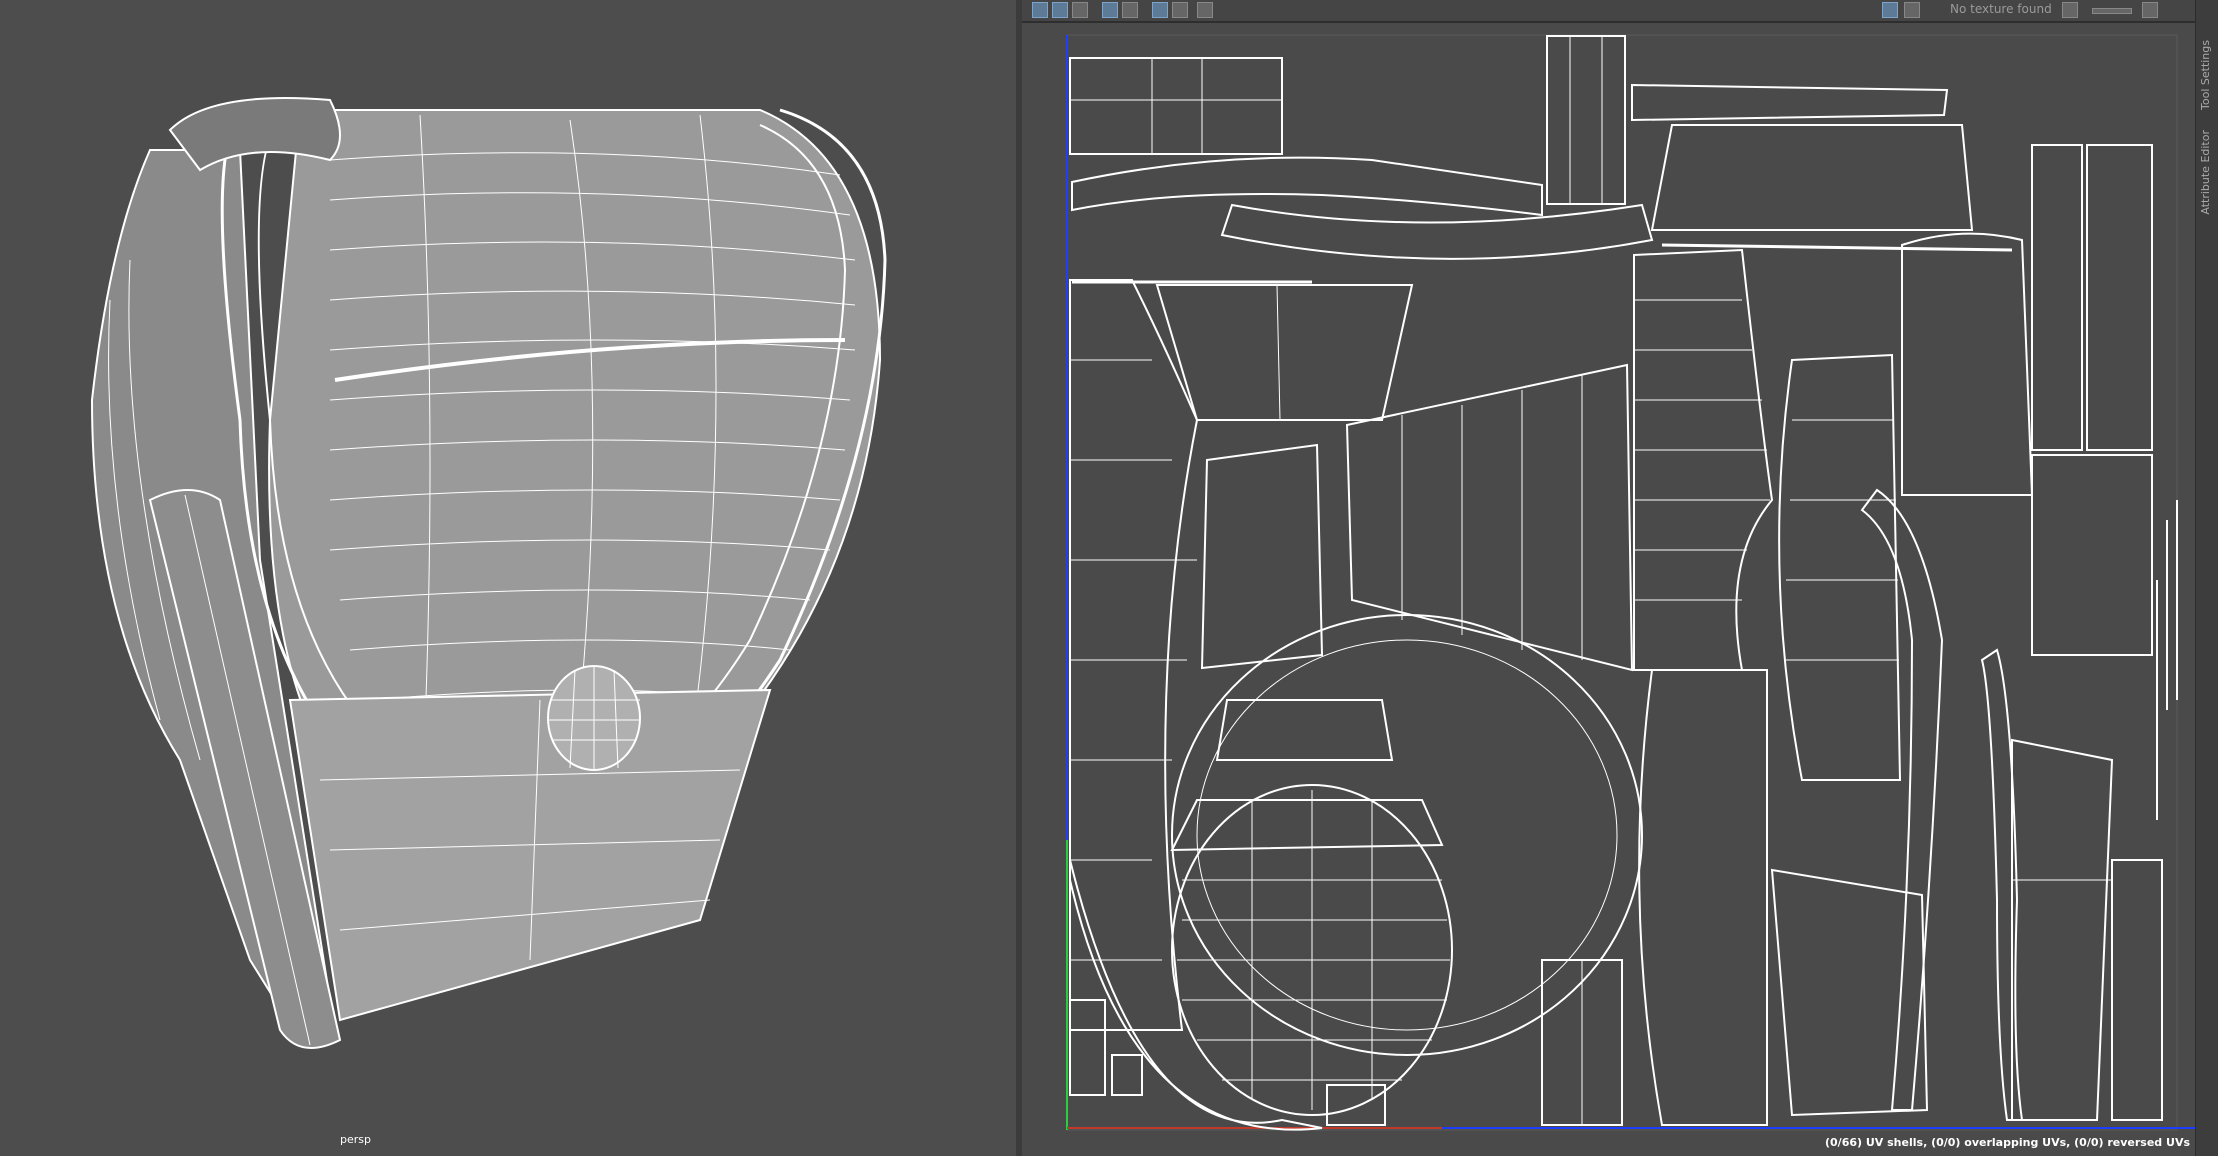 The height and width of the screenshot is (1156, 2218). I want to click on attribute-editor-tab: Attribute Editor, so click(2205, 172).